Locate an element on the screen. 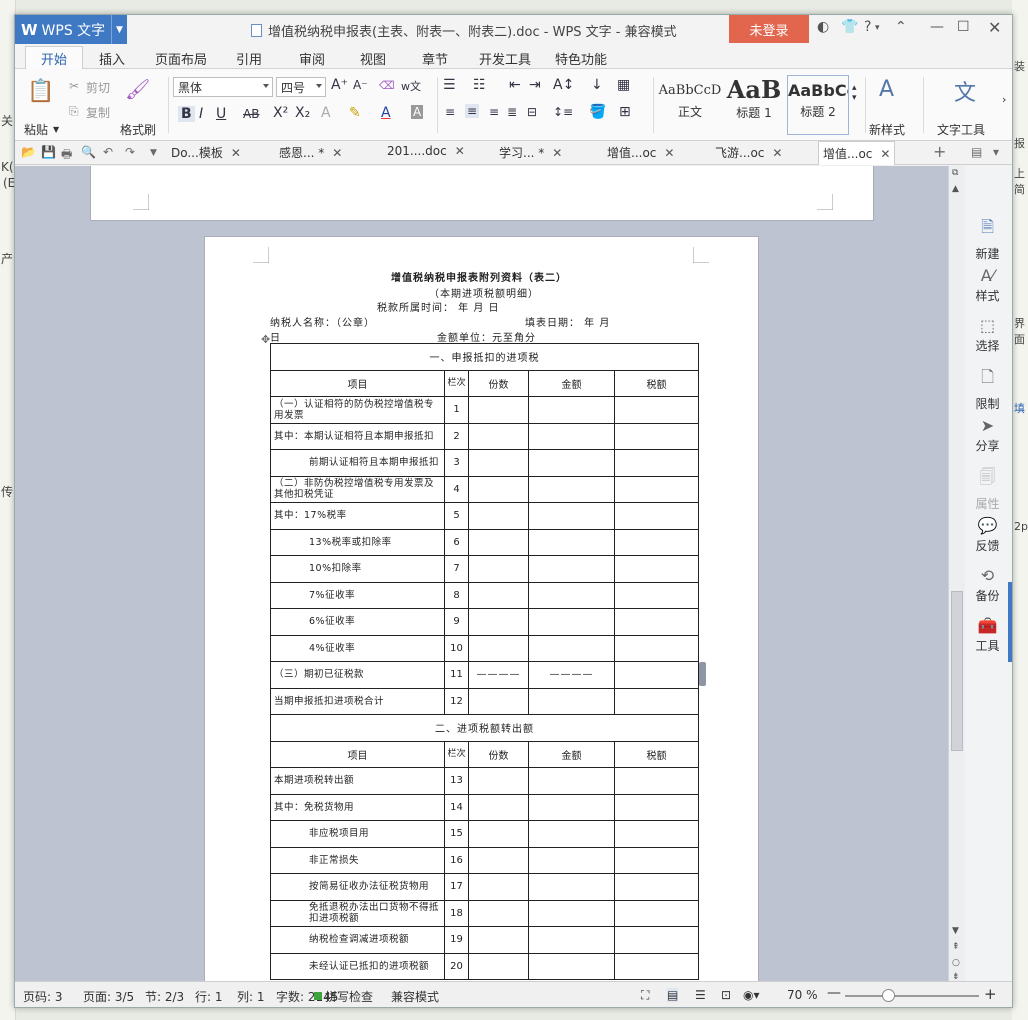  row-item-label: 免抵退税办法出口货物不得抵扣进项税额 is located at coordinates (357, 913).